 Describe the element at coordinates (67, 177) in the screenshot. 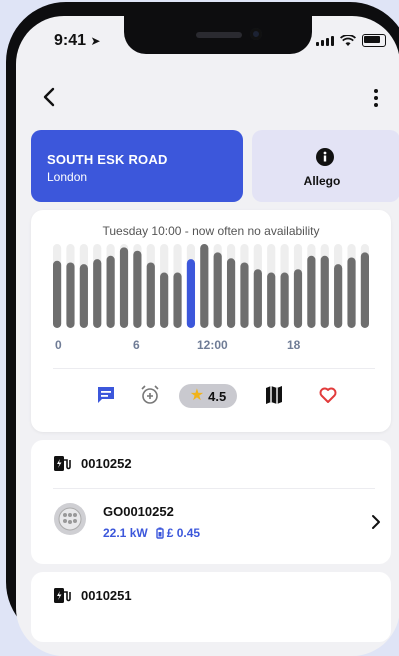

I see `station-city: London` at that location.